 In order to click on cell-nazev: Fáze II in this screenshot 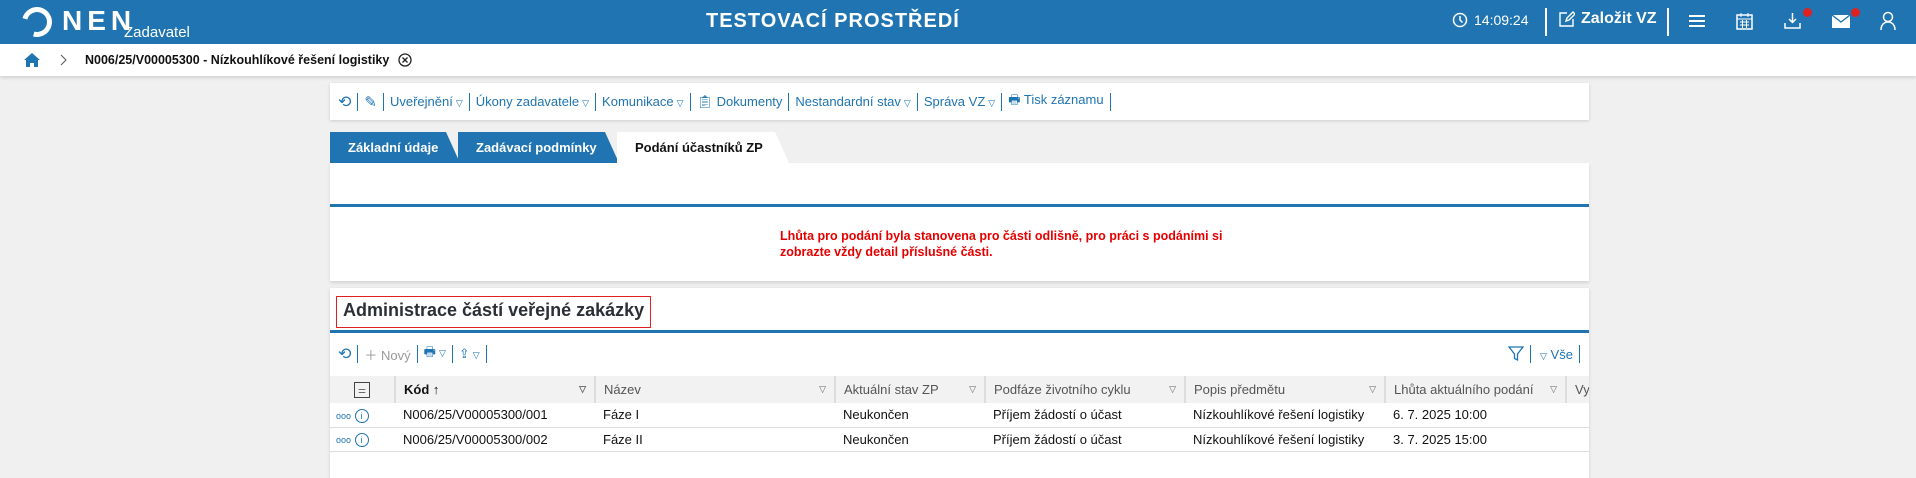, I will do `click(715, 439)`.